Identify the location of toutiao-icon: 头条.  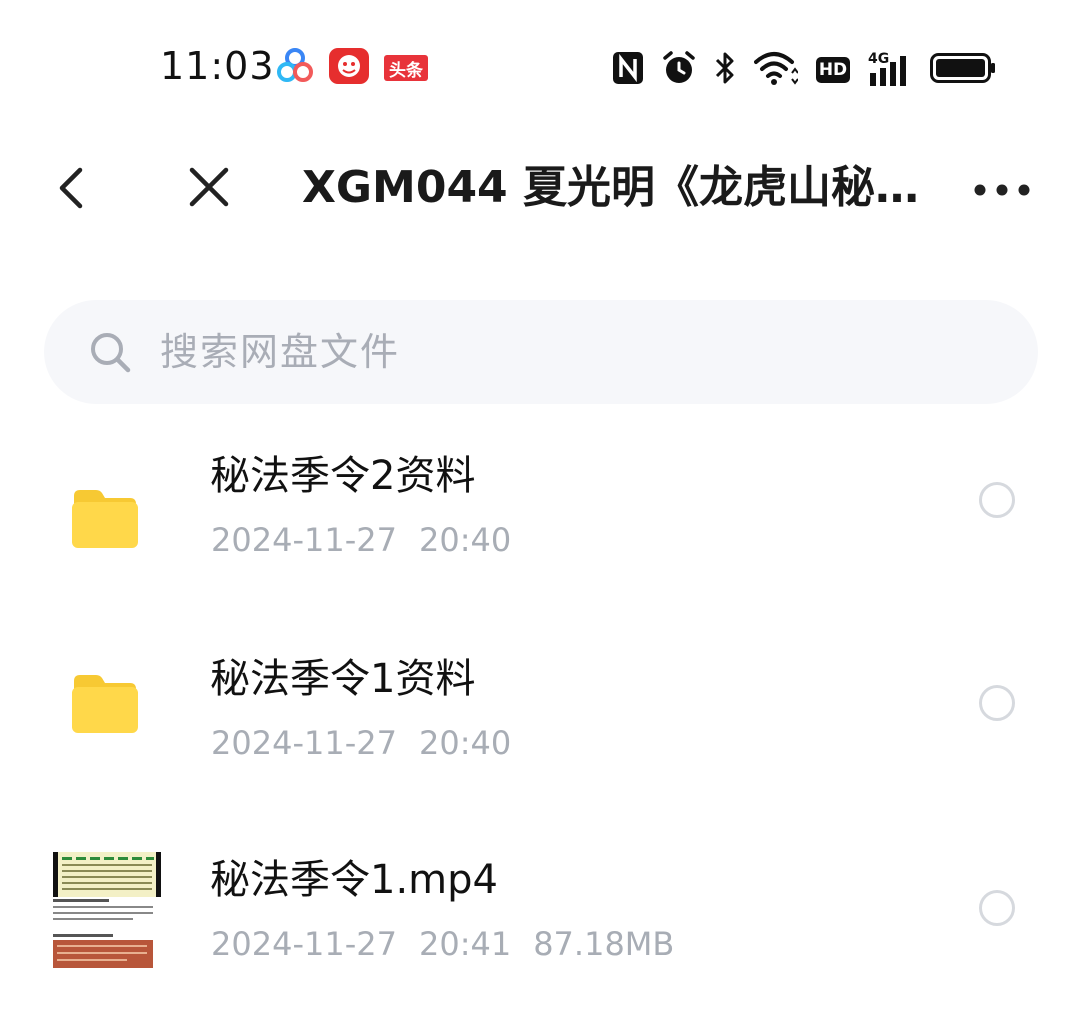
(406, 68).